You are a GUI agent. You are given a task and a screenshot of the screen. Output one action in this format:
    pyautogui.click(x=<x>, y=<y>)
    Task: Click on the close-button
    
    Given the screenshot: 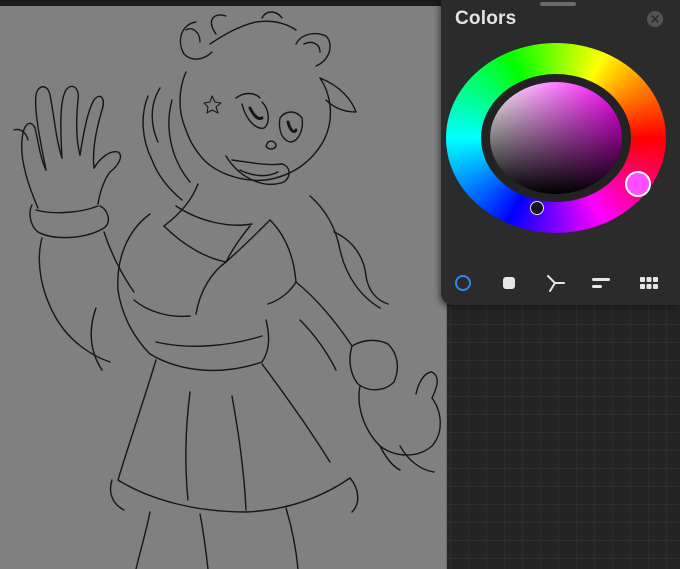 What is the action you would take?
    pyautogui.click(x=655, y=19)
    